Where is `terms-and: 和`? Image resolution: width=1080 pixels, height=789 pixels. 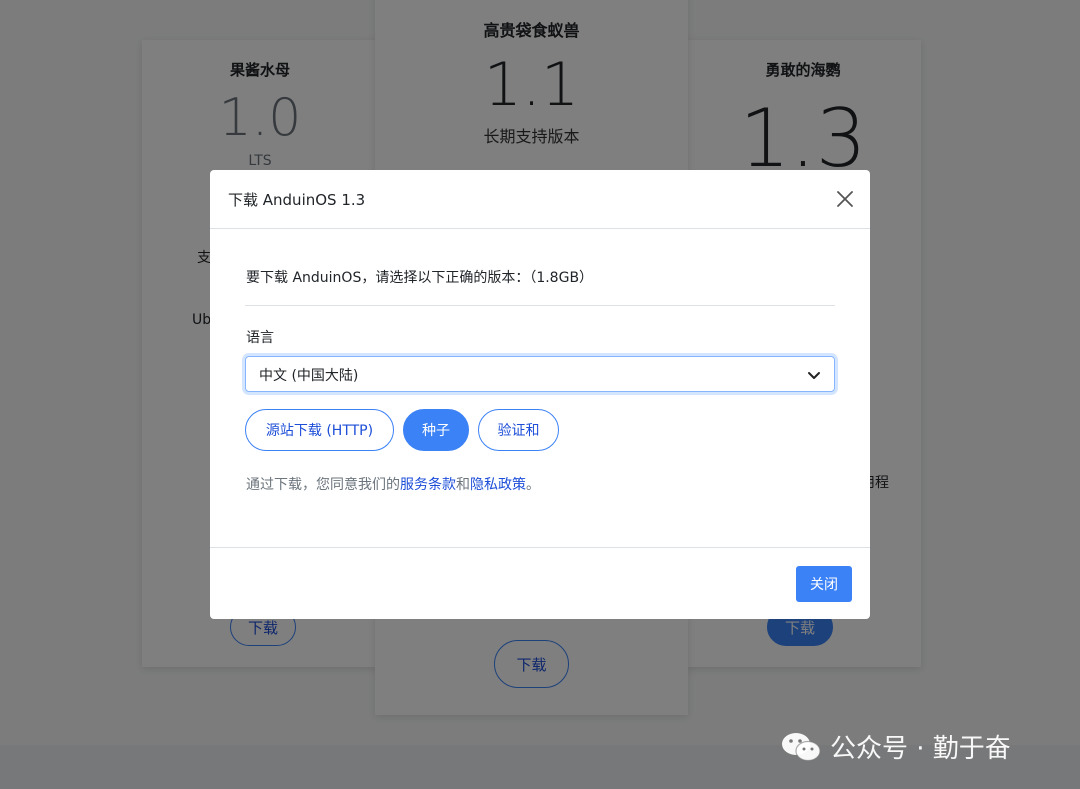 terms-and: 和 is located at coordinates (463, 485).